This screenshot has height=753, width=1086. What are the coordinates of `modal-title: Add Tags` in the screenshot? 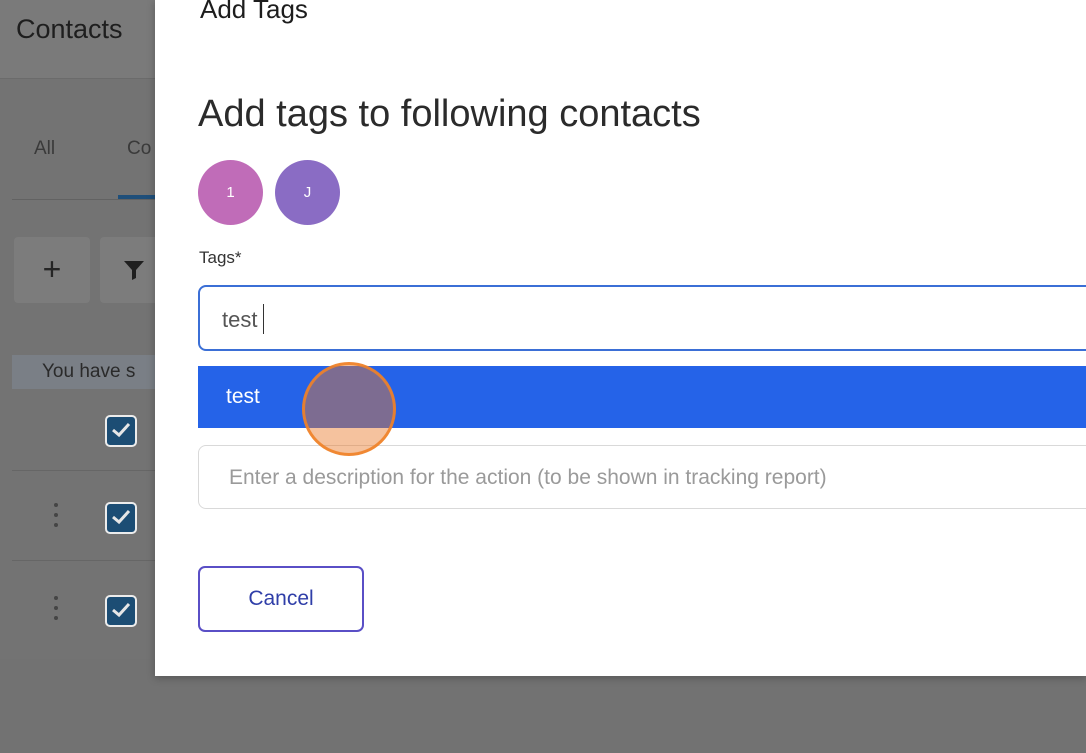 It's located at (254, 12).